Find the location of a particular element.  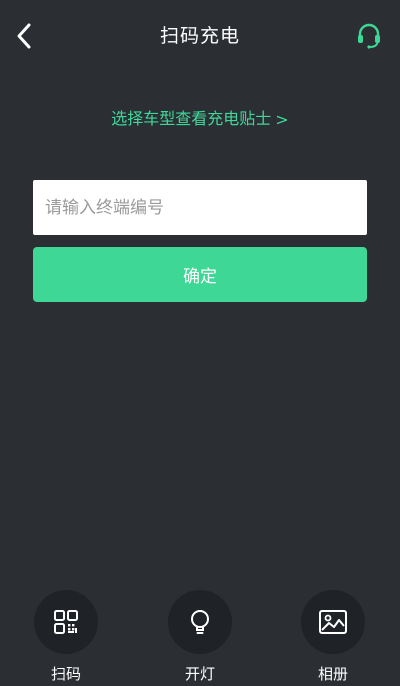

charging-tips-link: 选择车型查看充电贴士 > is located at coordinates (200, 119).